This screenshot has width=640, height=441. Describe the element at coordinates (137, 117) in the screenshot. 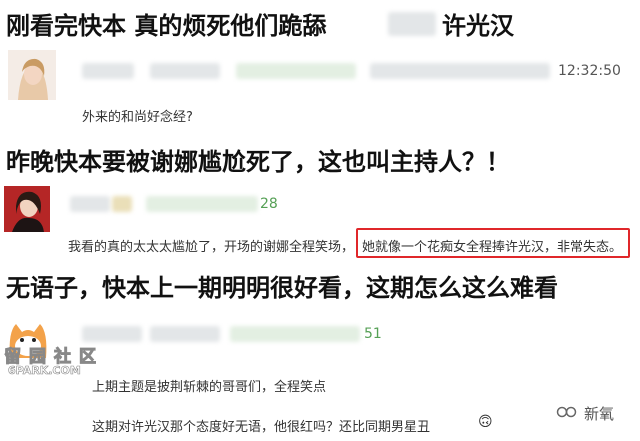

I see `post-1-comment: 外来的和尚好念经?` at that location.